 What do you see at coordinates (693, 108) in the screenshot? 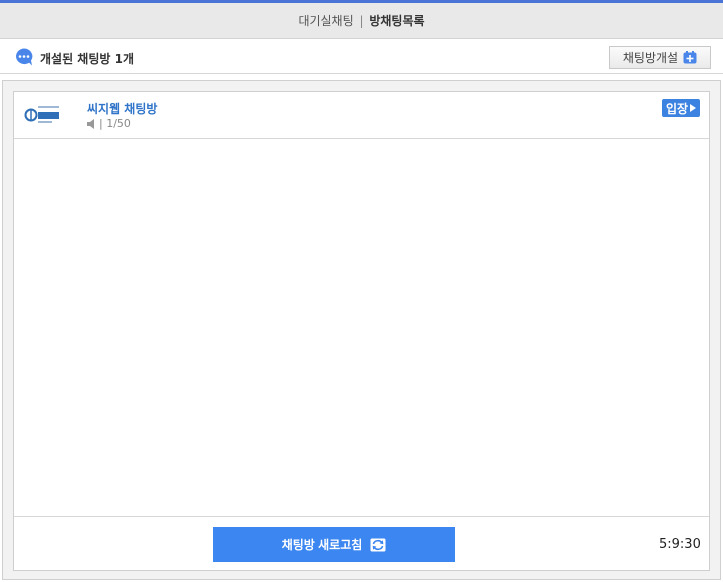
I see `arrow-right-icon` at bounding box center [693, 108].